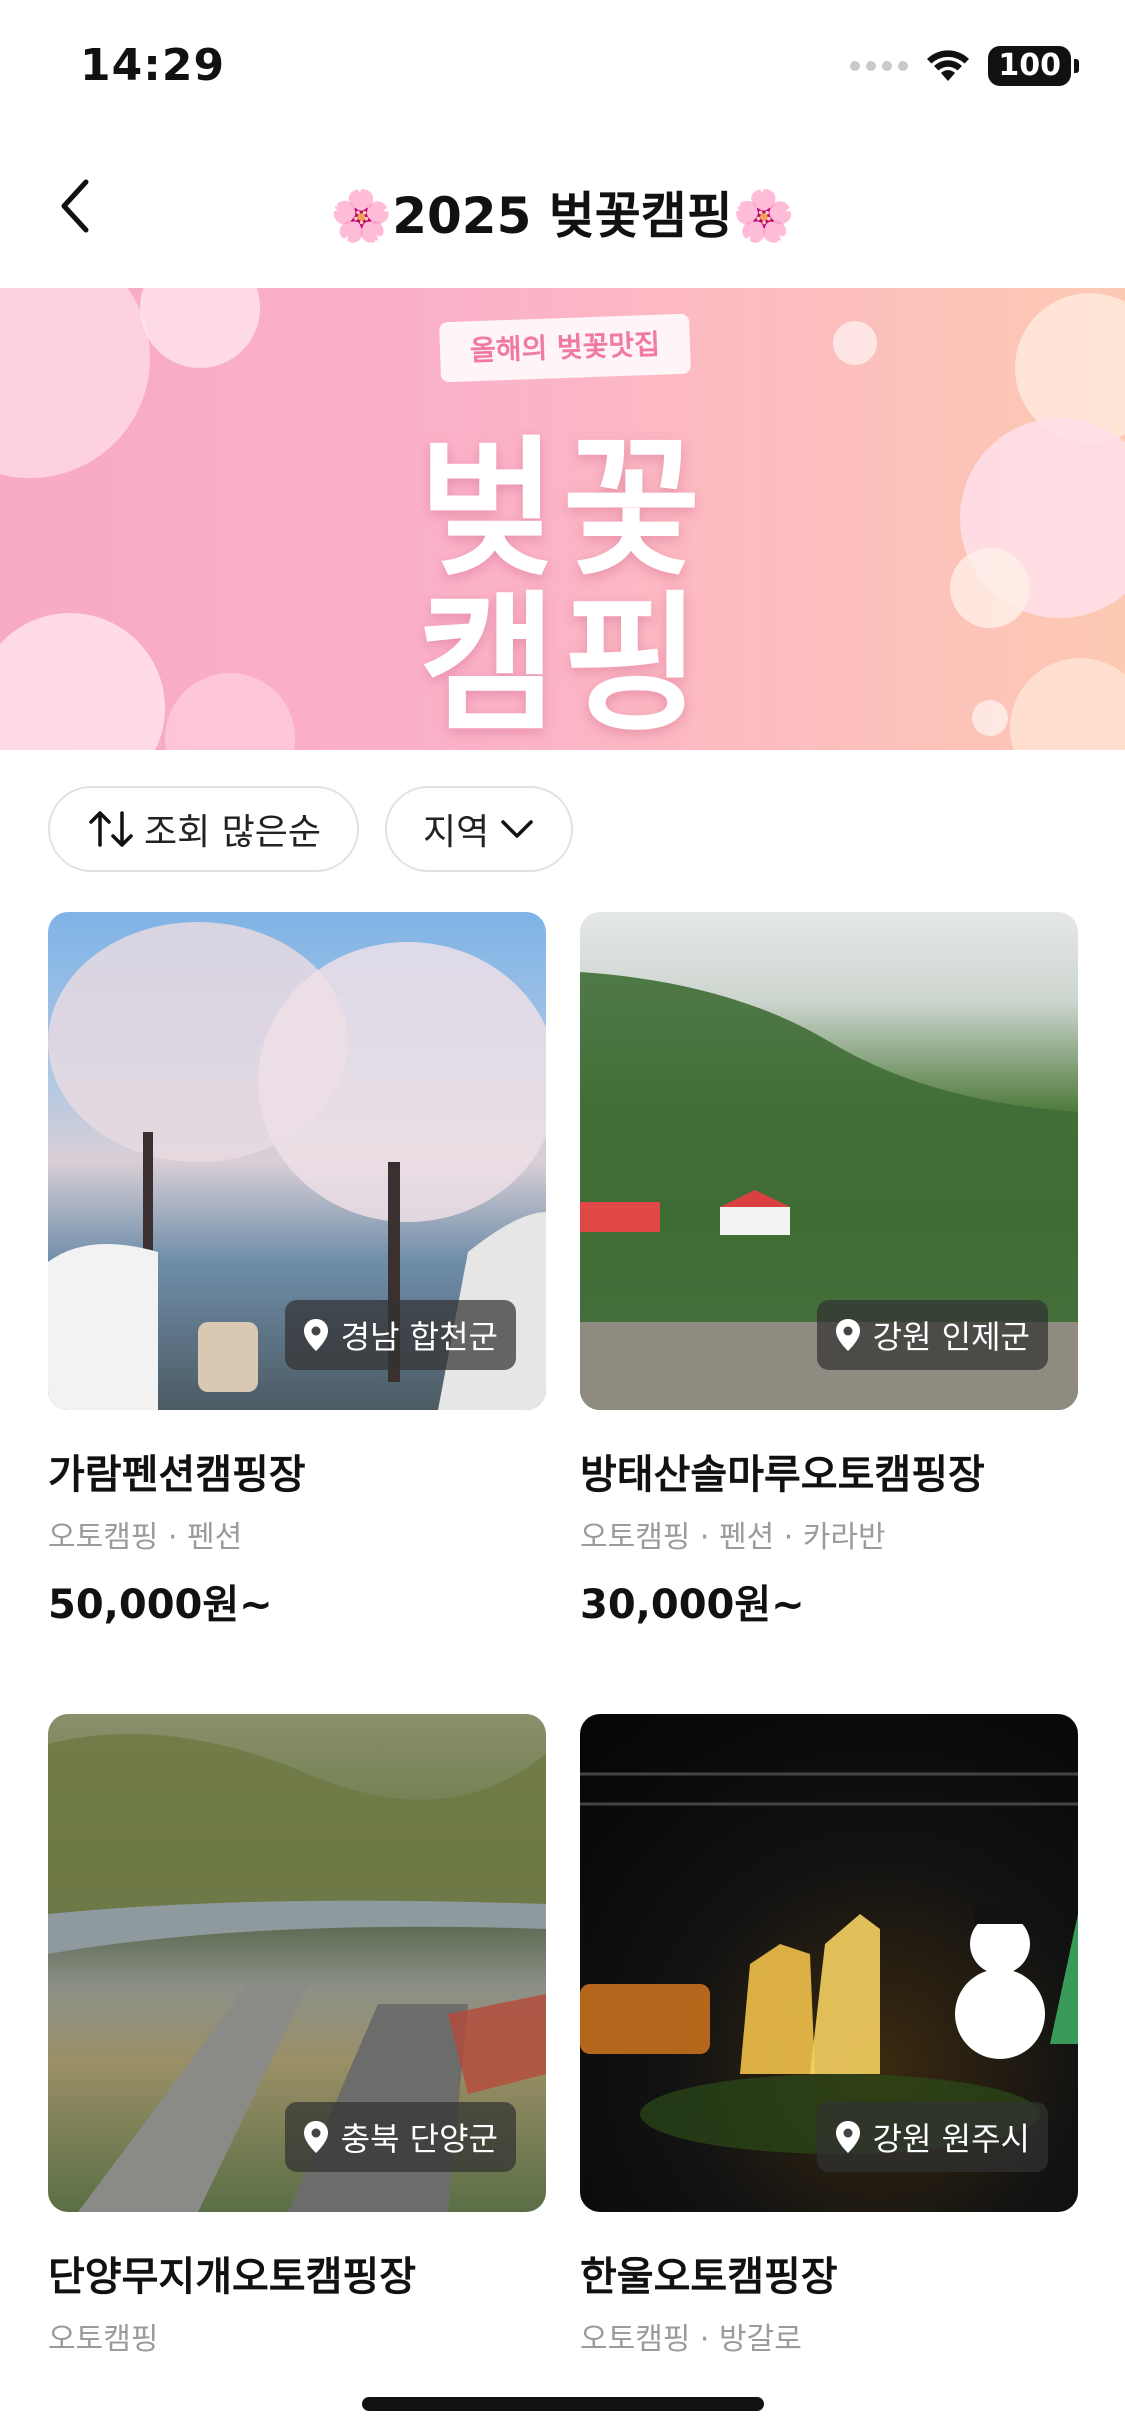  Describe the element at coordinates (829, 1161) in the screenshot. I see `campsite-photo: 강원 인제군` at that location.